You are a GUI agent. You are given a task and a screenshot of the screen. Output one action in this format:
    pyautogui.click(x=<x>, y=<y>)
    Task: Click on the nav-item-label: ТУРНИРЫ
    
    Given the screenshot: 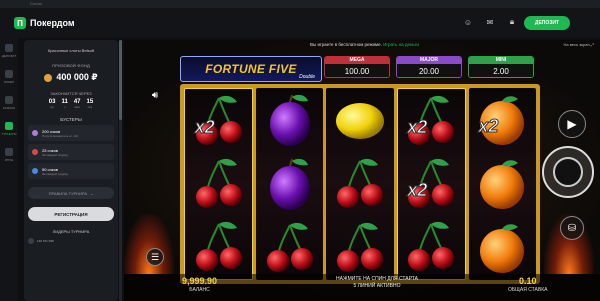 What is the action you would take?
    pyautogui.click(x=9, y=134)
    